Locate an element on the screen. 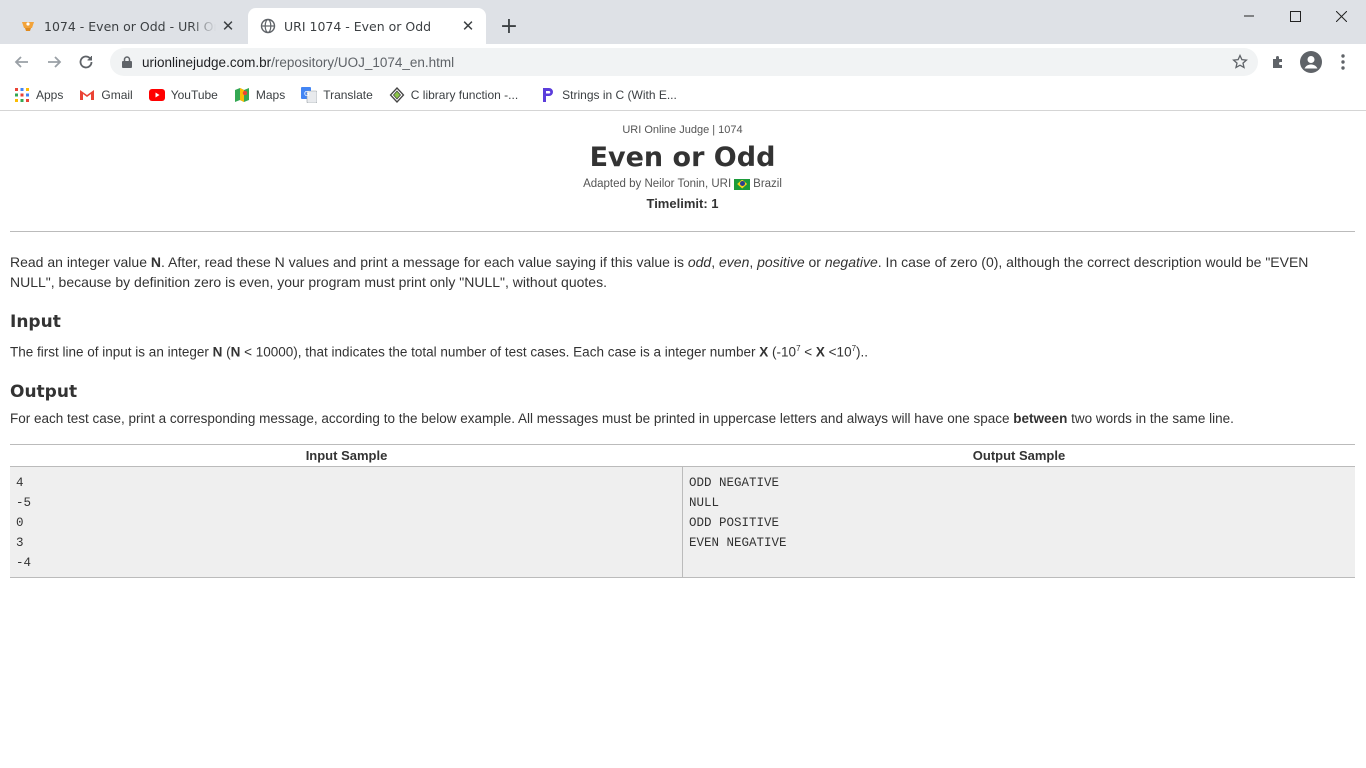  minimize-icon is located at coordinates (1249, 16).